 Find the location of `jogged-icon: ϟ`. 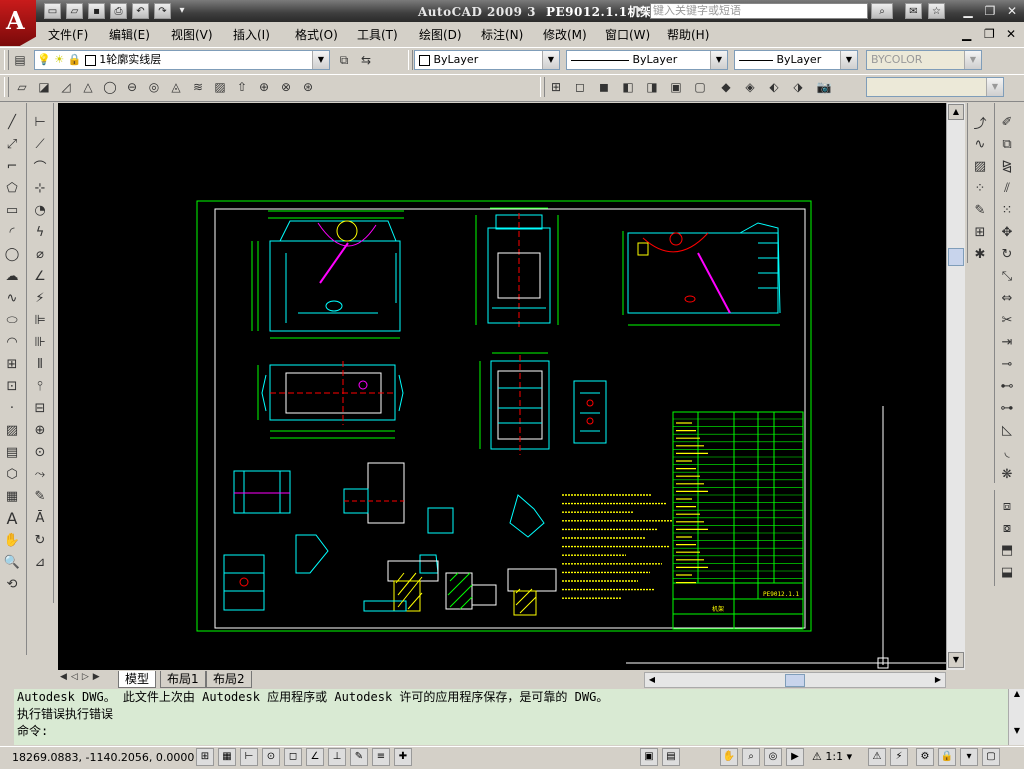

jogged-icon: ϟ is located at coordinates (40, 232).